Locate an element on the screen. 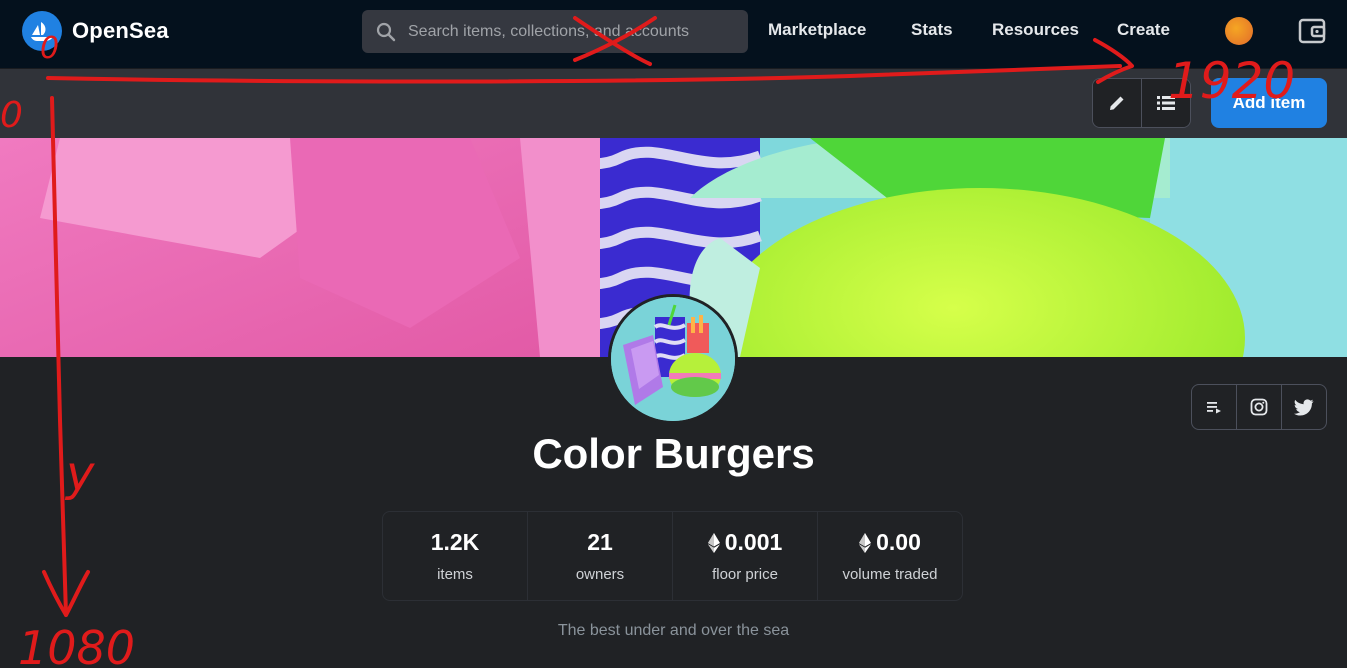 The height and width of the screenshot is (668, 1347). more-options-button is located at coordinates (1214, 407).